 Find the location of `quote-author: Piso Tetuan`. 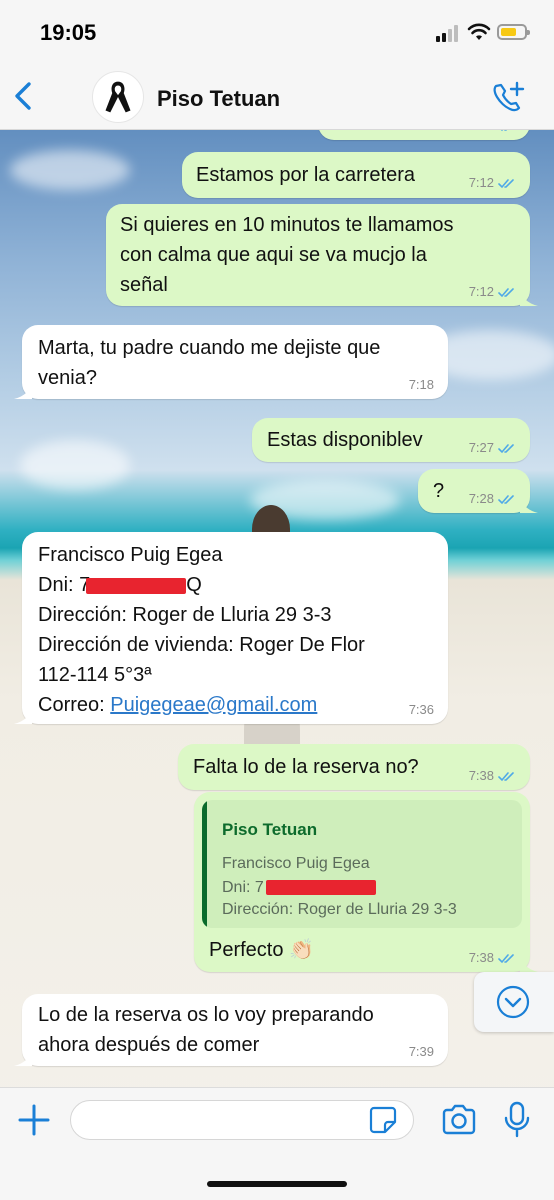

quote-author: Piso Tetuan is located at coordinates (270, 829).